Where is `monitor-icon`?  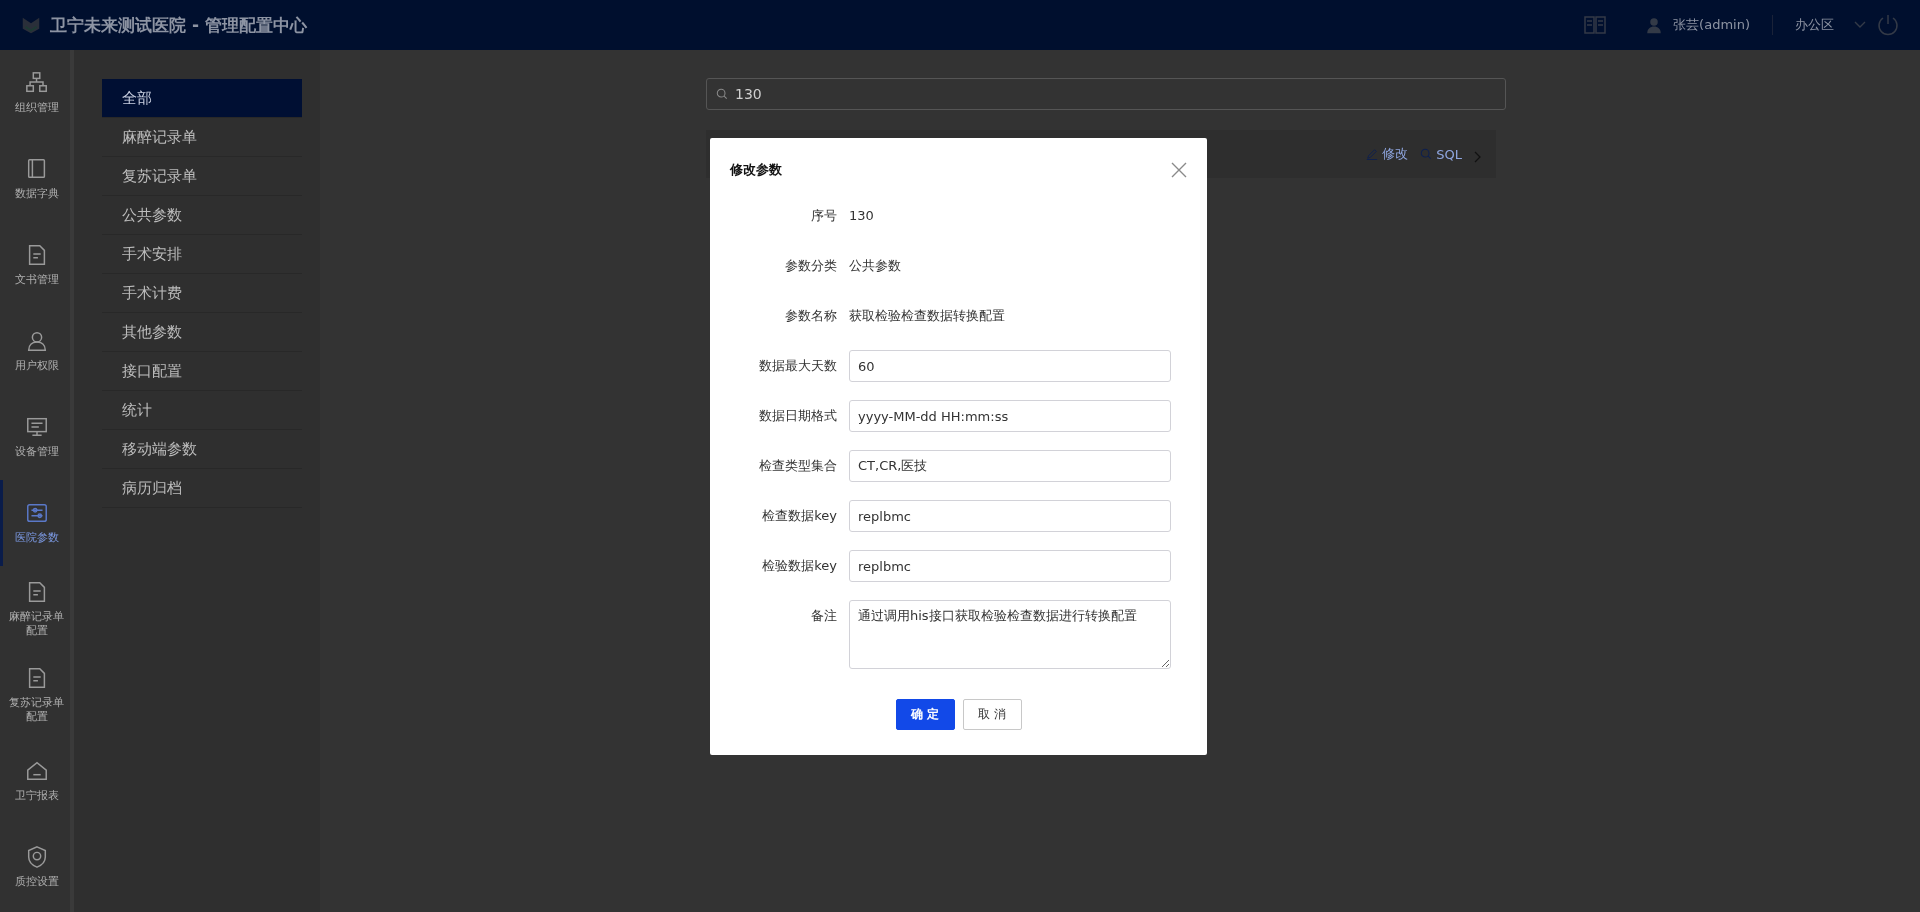
monitor-icon is located at coordinates (36, 427).